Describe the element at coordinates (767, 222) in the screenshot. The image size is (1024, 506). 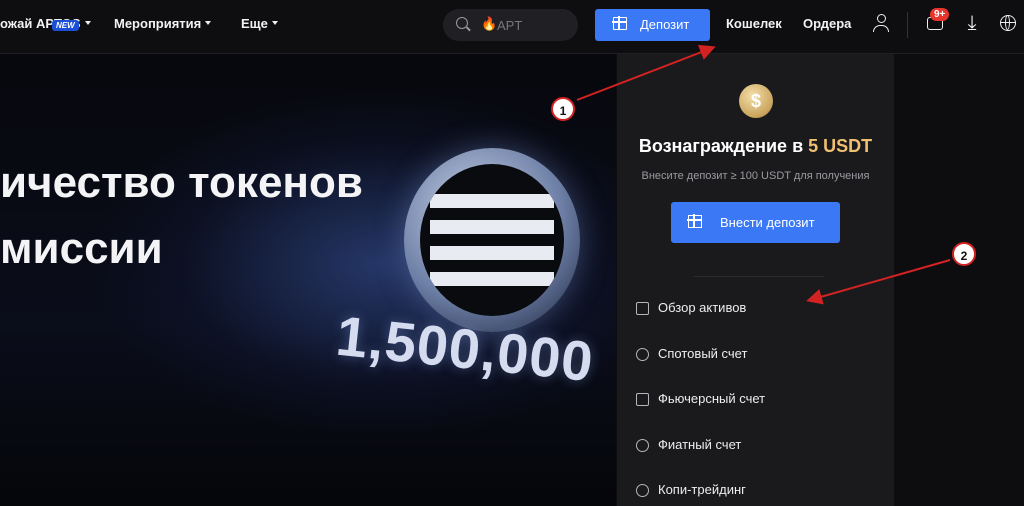
I see `make-deposit-label: Внести депозит` at that location.